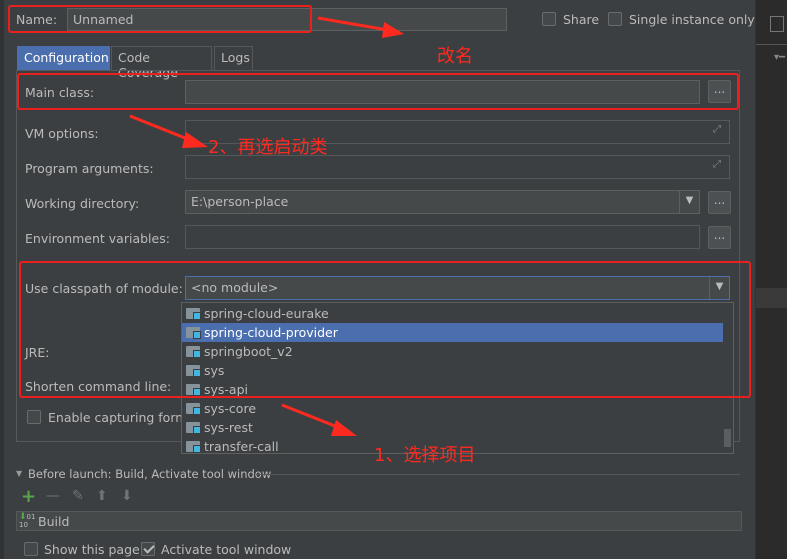  I want to click on annotation-step1: 1、选择项目, so click(425, 455).